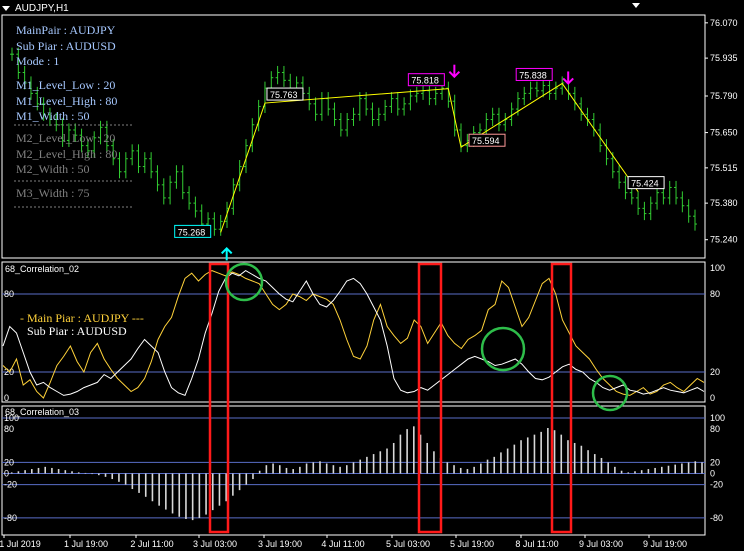 This screenshot has height=551, width=744. I want to click on corr3-tick-label: -80, so click(716, 518).